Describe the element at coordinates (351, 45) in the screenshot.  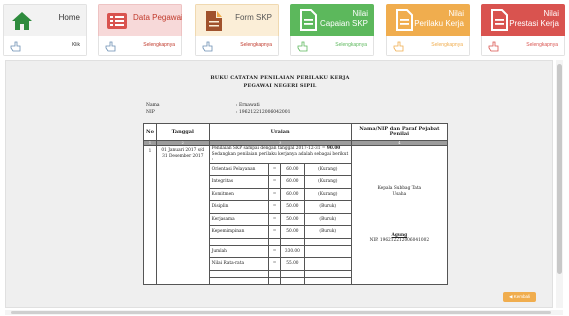
I see `card-nilai-capaian-skp-link: Selengkapnya` at that location.